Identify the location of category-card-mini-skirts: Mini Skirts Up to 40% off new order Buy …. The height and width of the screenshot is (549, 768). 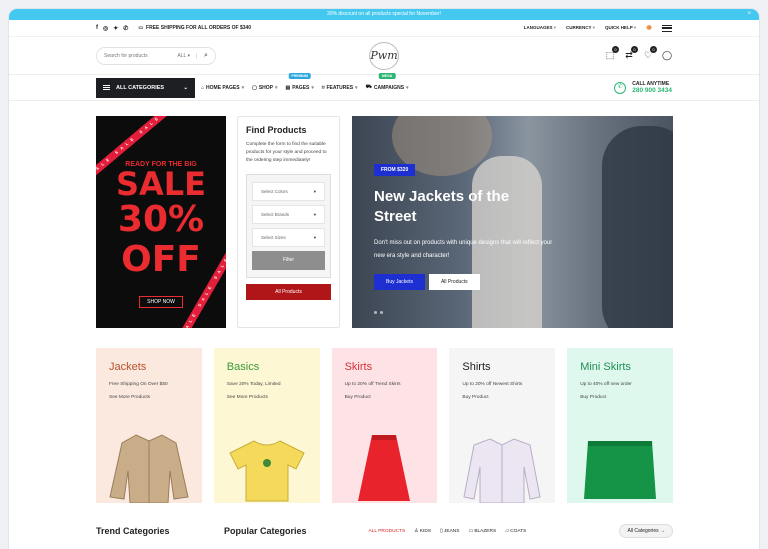
(620, 425).